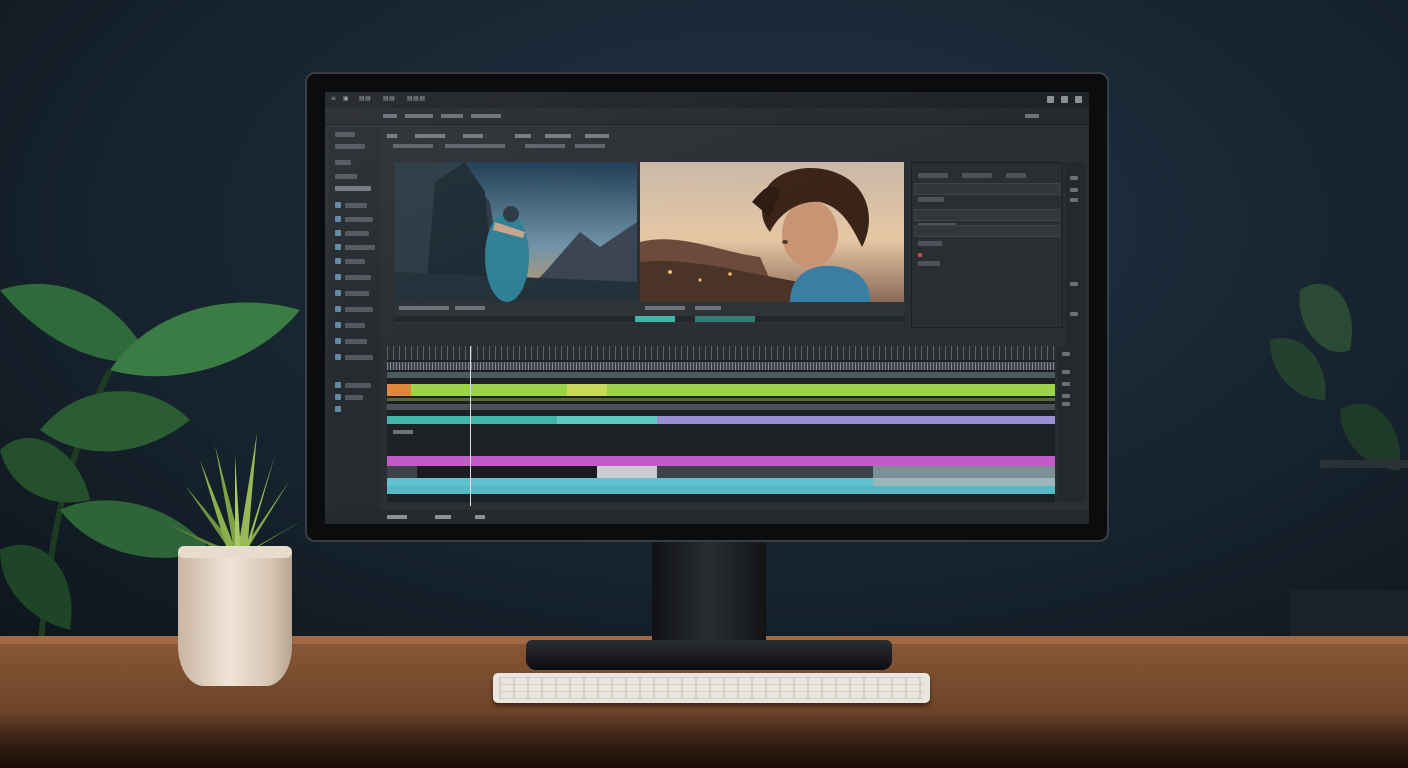  I want to click on editor-titlebar: ≡ ▣ ▤▤ ▤▤ ▤▤▤, so click(707, 100).